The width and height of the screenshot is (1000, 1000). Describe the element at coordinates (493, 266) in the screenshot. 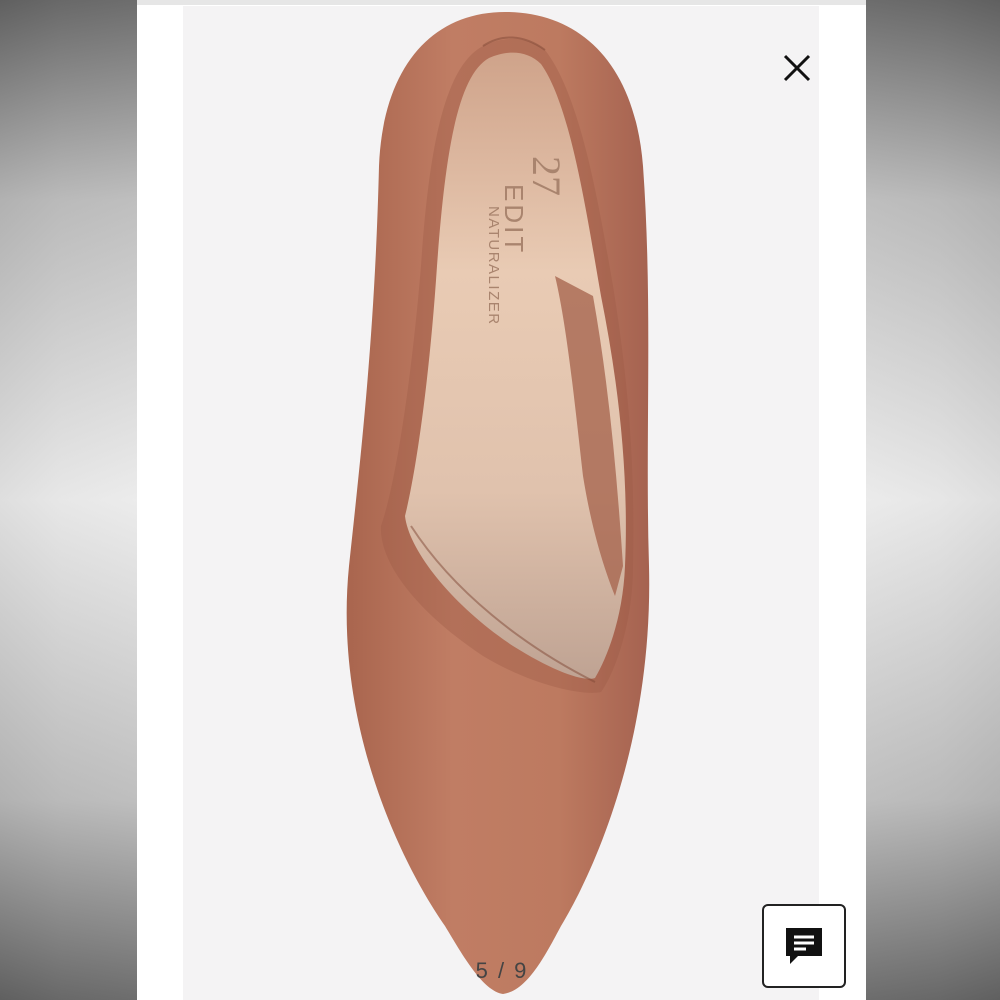

I see `insole-logo-naturalizer: NATURALIZER` at that location.